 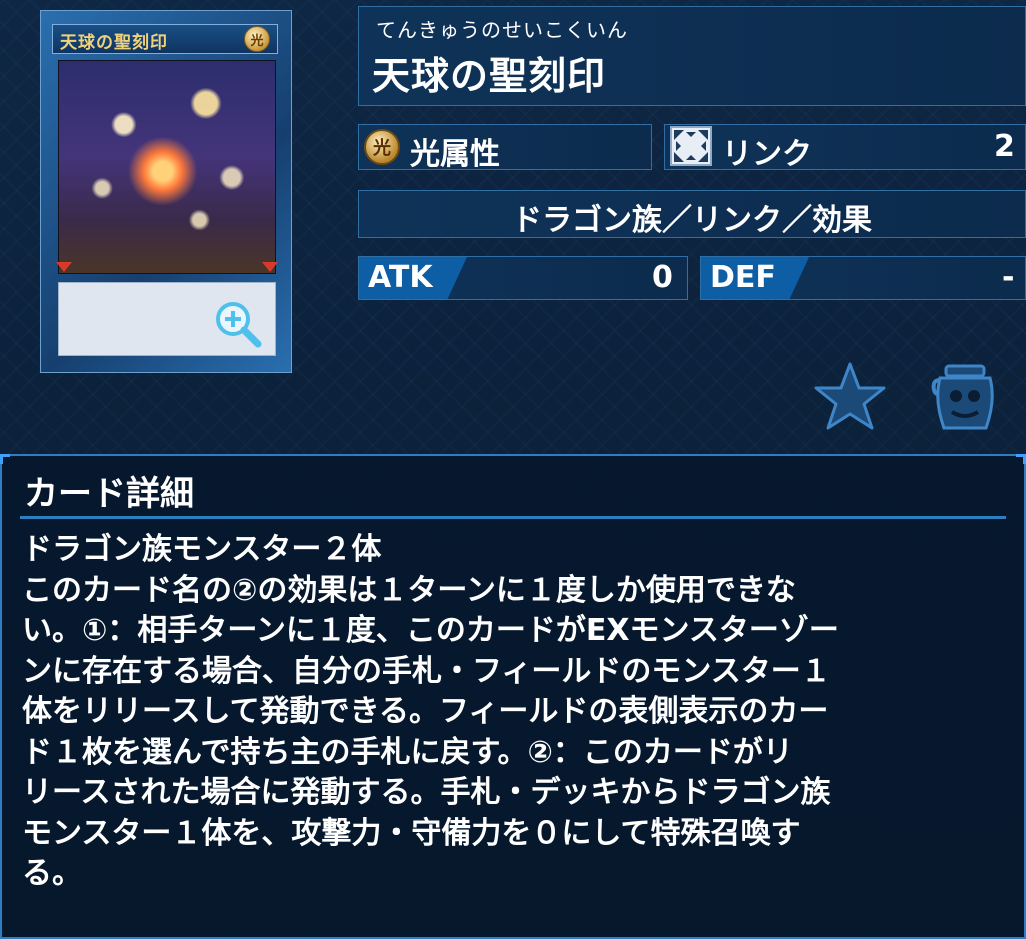 What do you see at coordinates (691, 146) in the screenshot?
I see `link-arrows-icon` at bounding box center [691, 146].